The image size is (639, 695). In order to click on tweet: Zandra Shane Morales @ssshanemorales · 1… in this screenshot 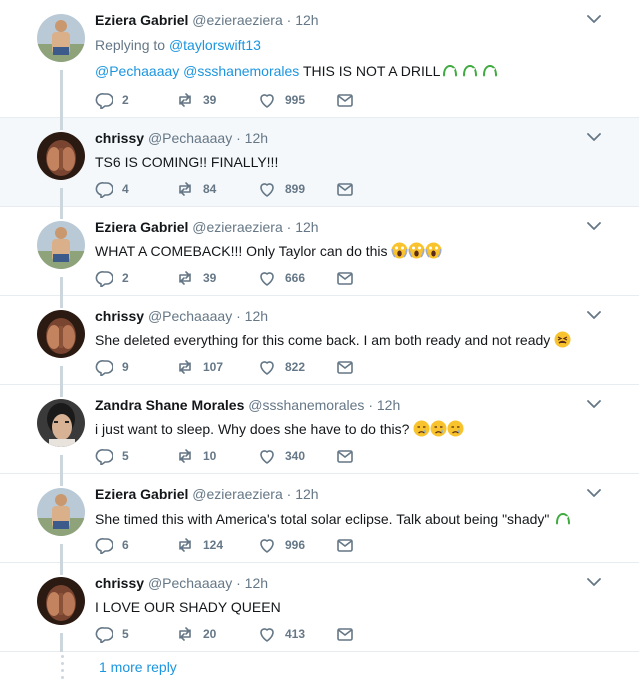, I will do `click(319, 429)`.